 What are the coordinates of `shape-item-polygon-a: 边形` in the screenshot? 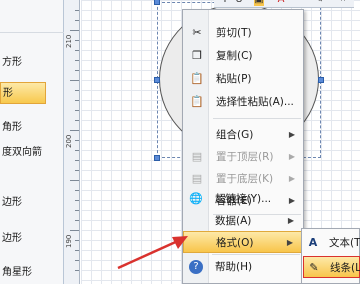 It's located at (32, 203).